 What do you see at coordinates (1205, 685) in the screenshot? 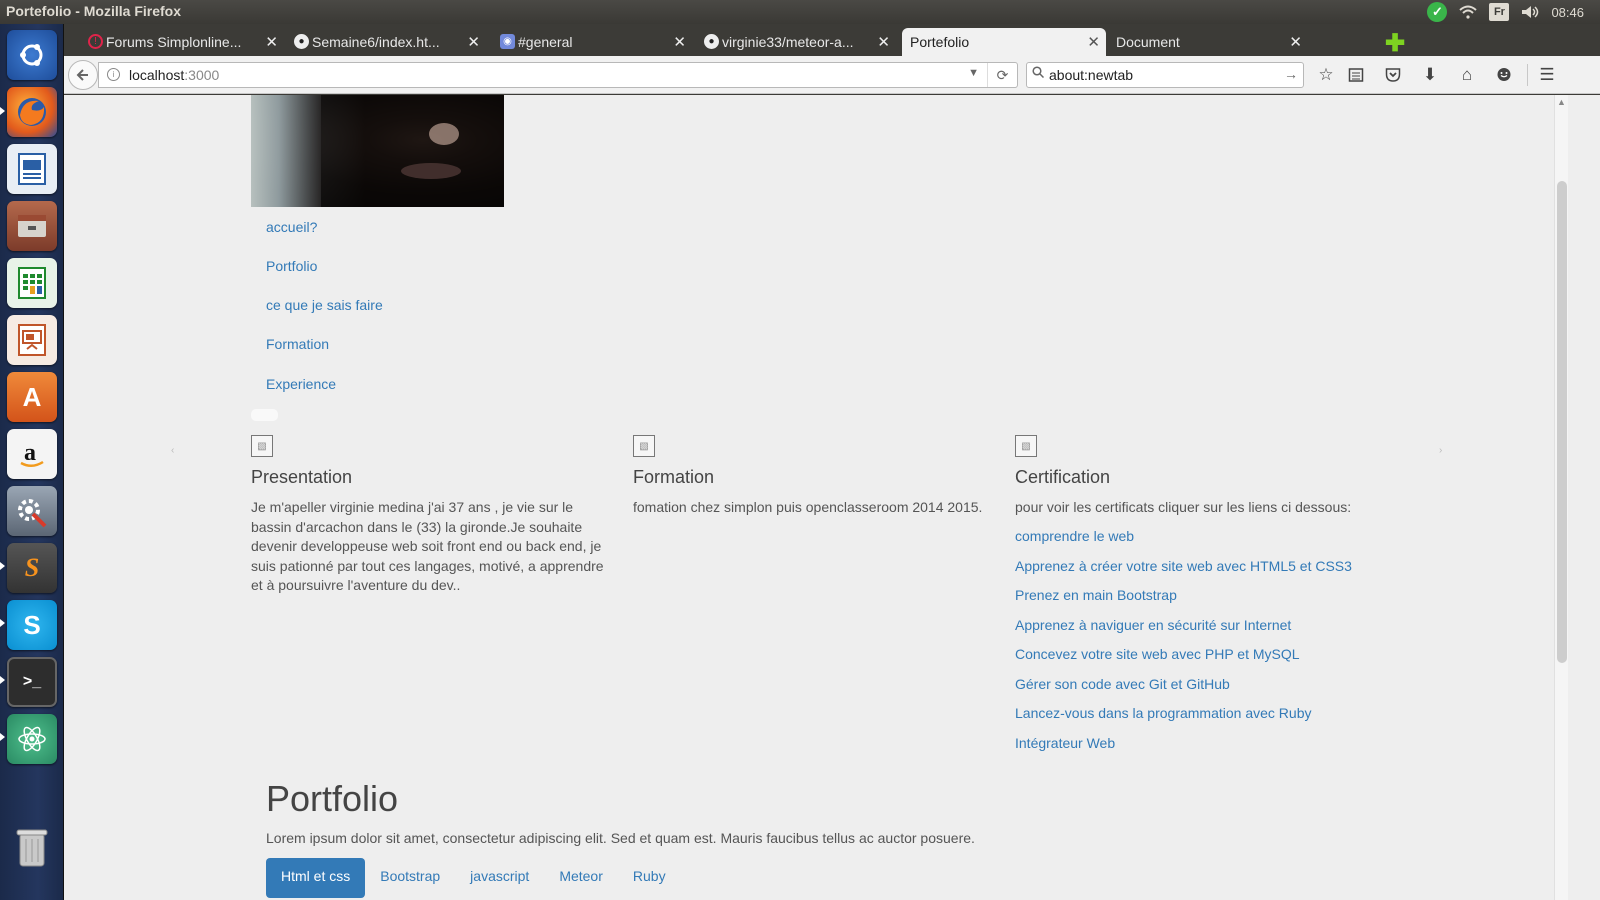
I see `certificate-link: Gérer son code avec Git et GitHub` at bounding box center [1205, 685].